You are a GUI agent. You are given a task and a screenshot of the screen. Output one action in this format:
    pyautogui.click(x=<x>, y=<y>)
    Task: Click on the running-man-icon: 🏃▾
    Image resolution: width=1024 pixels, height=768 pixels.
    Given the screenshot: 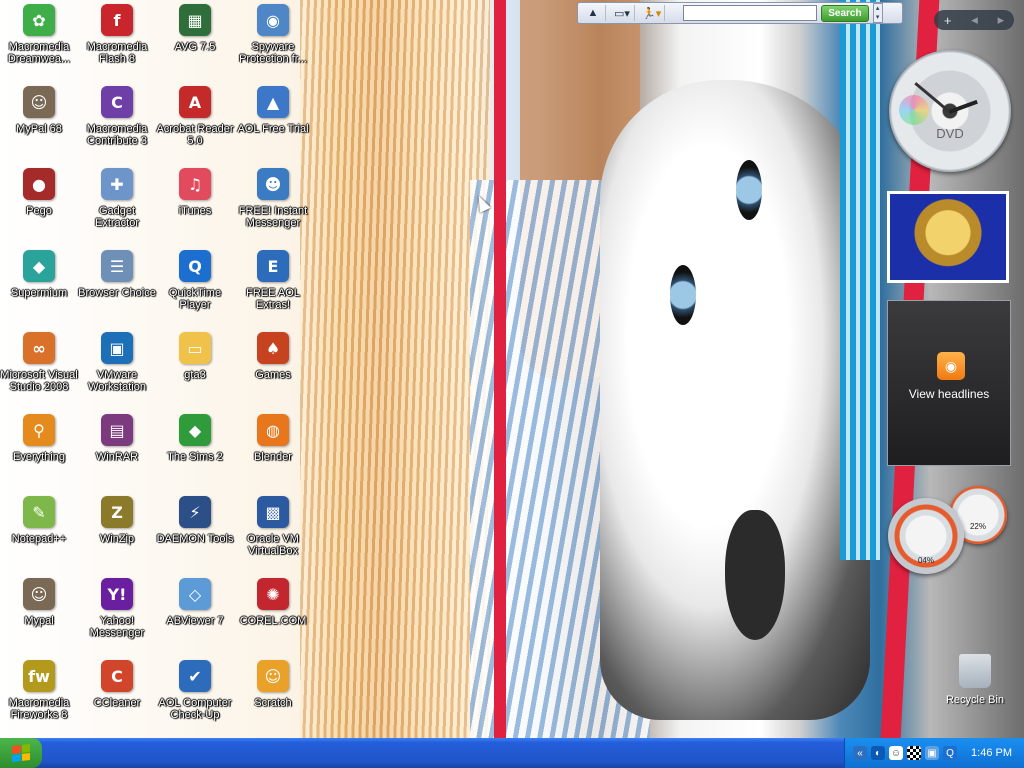 What is the action you would take?
    pyautogui.click(x=652, y=13)
    